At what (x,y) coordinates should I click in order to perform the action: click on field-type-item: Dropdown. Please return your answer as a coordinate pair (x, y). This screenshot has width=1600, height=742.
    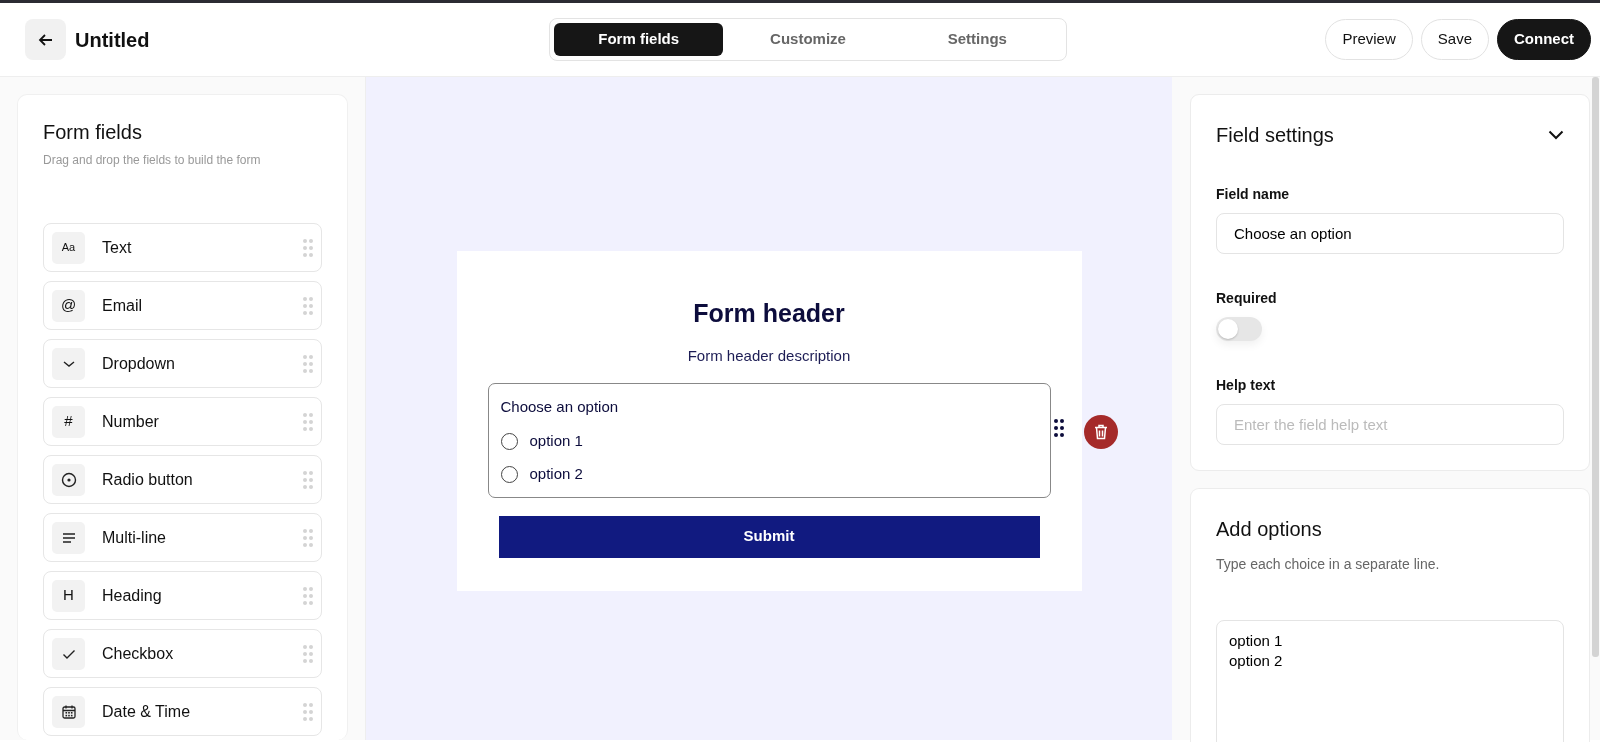
    Looking at the image, I should click on (182, 363).